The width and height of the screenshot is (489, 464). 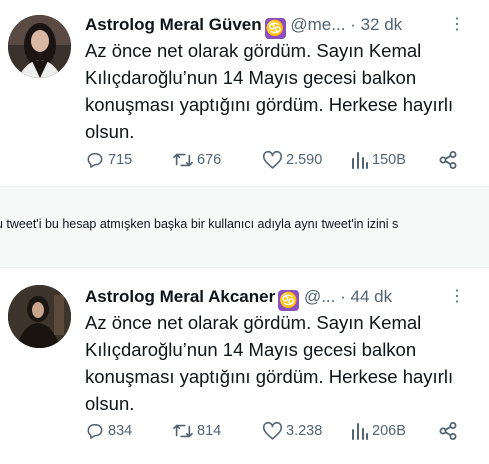 I want to click on tweet-actions: 834 814 3.238 206B, so click(x=275, y=433).